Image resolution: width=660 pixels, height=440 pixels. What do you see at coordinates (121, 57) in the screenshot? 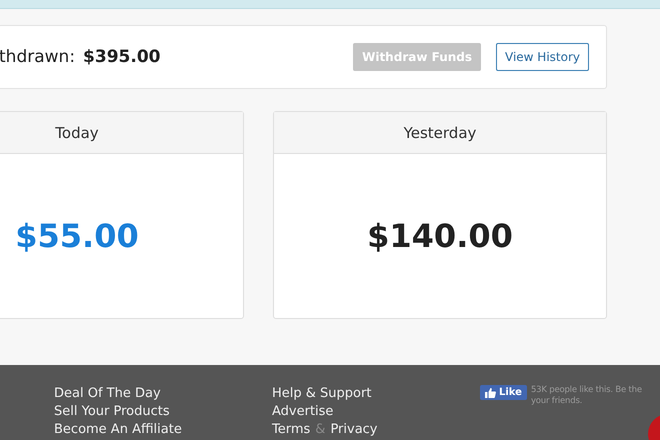
I see `withdrawn-amount: $395.00` at bounding box center [121, 57].